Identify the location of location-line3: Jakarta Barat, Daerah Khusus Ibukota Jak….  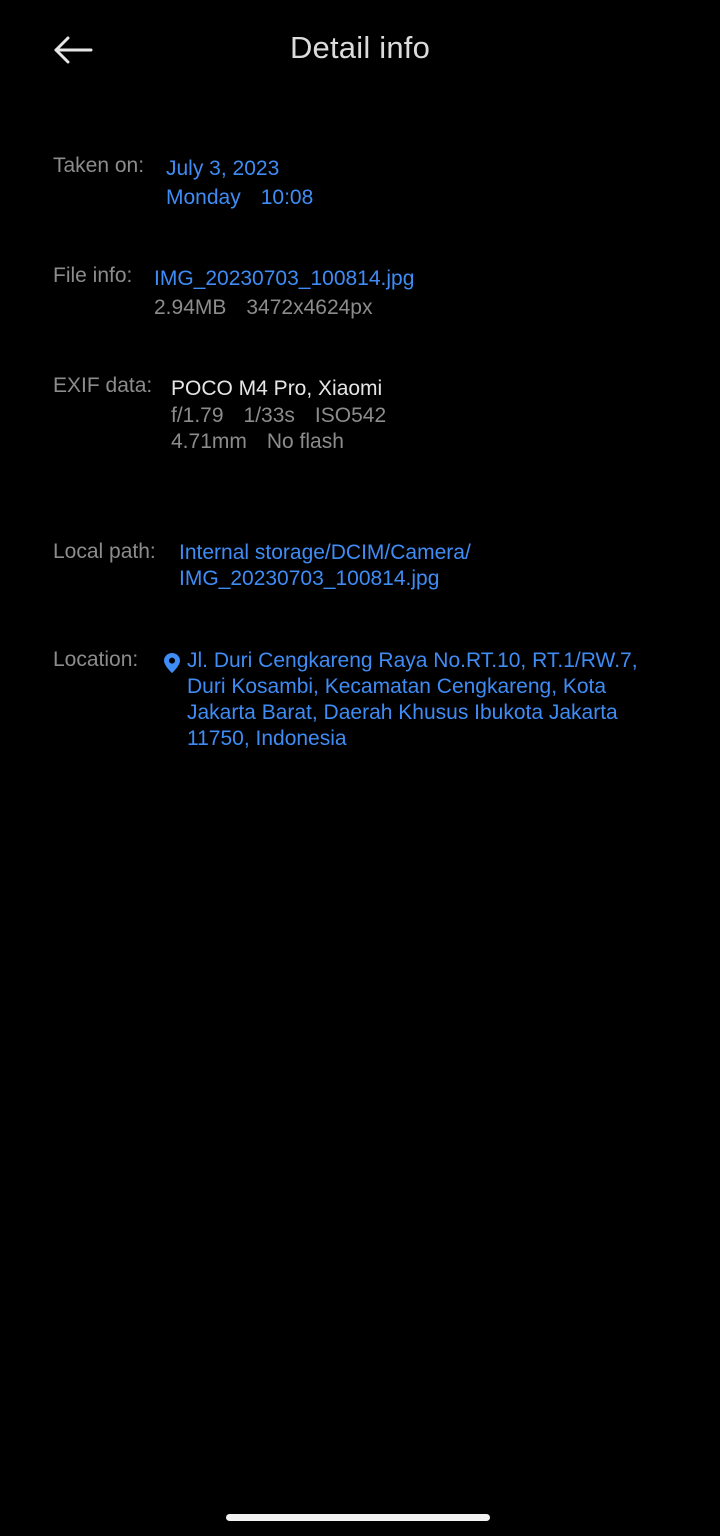
(402, 712).